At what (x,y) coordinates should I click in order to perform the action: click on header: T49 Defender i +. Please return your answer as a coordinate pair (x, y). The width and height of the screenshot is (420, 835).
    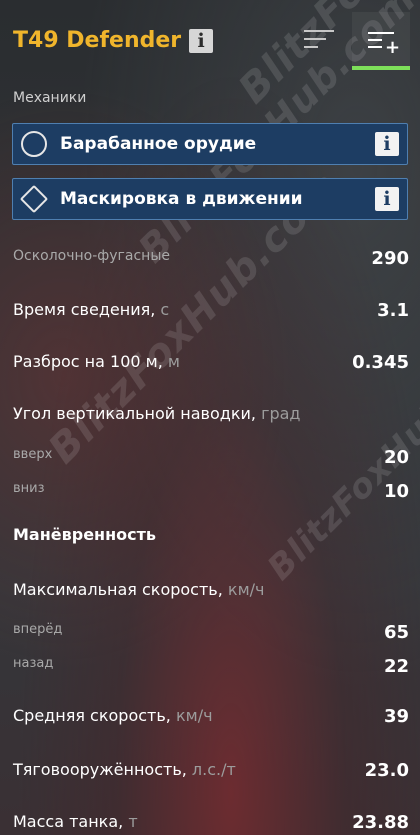
    Looking at the image, I should click on (210, 42).